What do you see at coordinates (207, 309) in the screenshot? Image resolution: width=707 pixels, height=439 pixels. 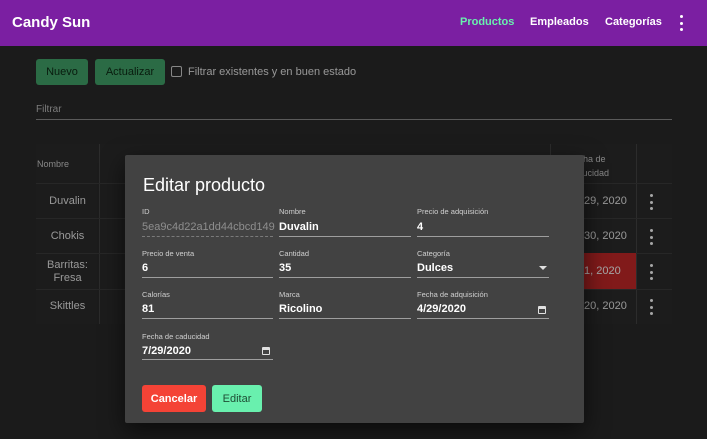 I see `calorias-field: 81` at bounding box center [207, 309].